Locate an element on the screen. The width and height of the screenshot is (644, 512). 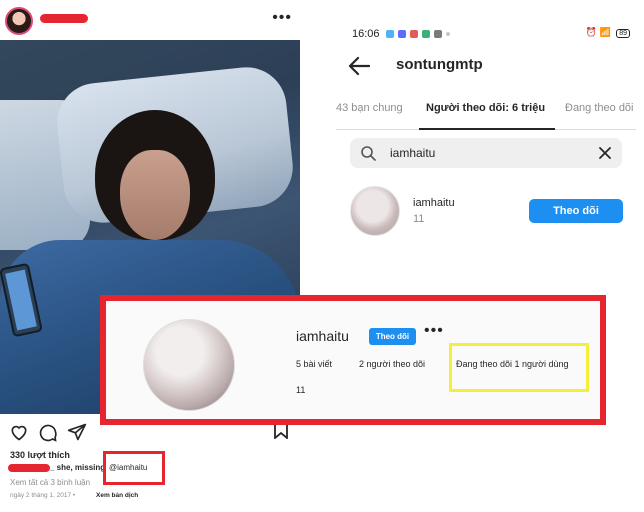
redacted-caption-user is located at coordinates (29, 468).